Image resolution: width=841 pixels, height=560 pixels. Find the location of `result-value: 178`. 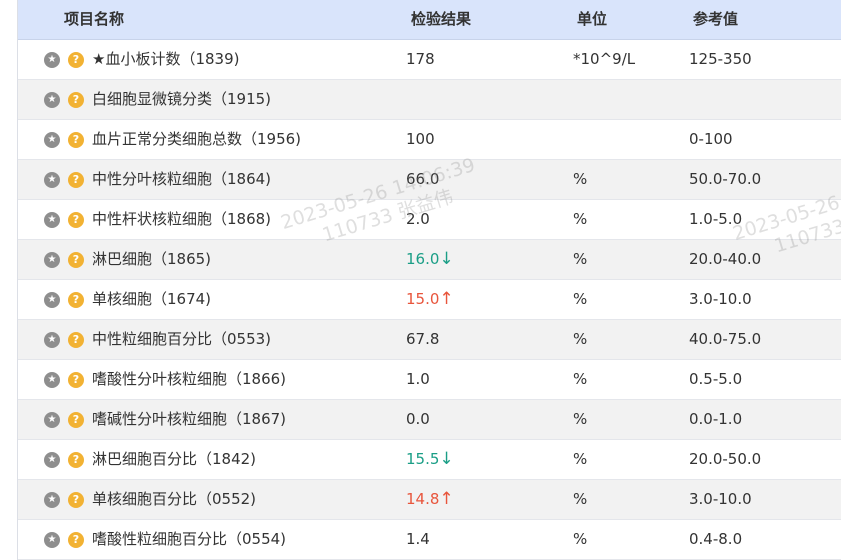

result-value: 178 is located at coordinates (420, 59).